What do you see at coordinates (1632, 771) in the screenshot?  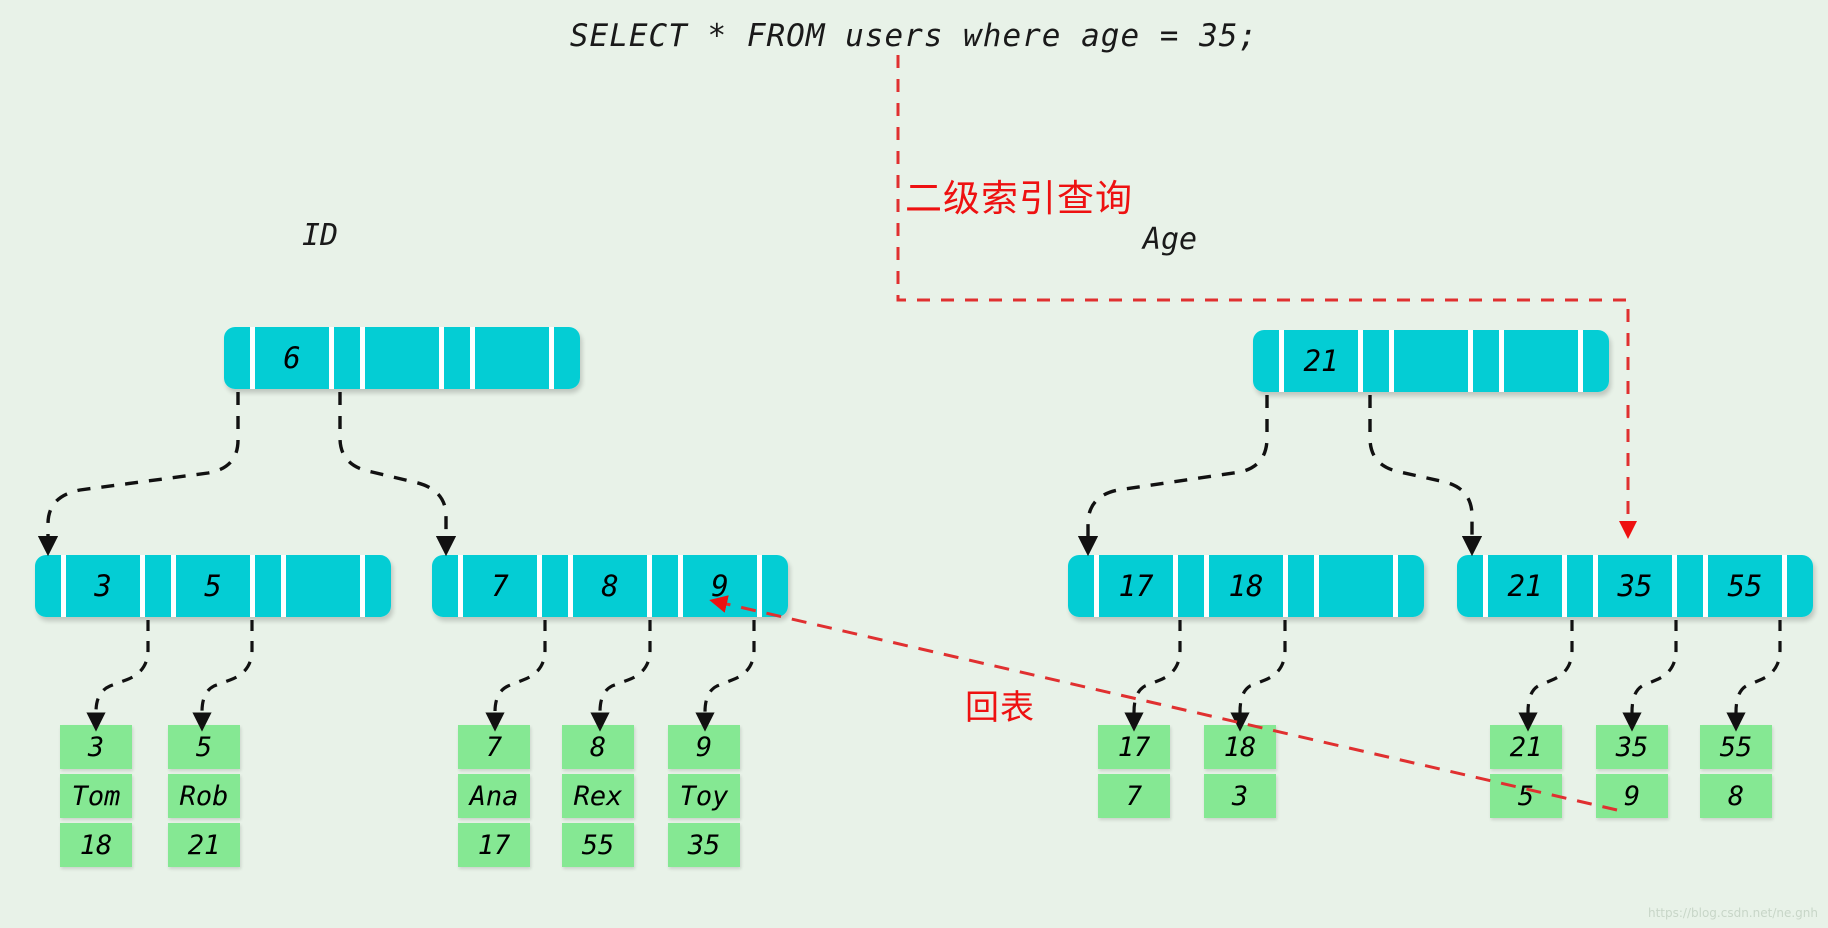 I see `age-record-block-highlighted: 35 9` at bounding box center [1632, 771].